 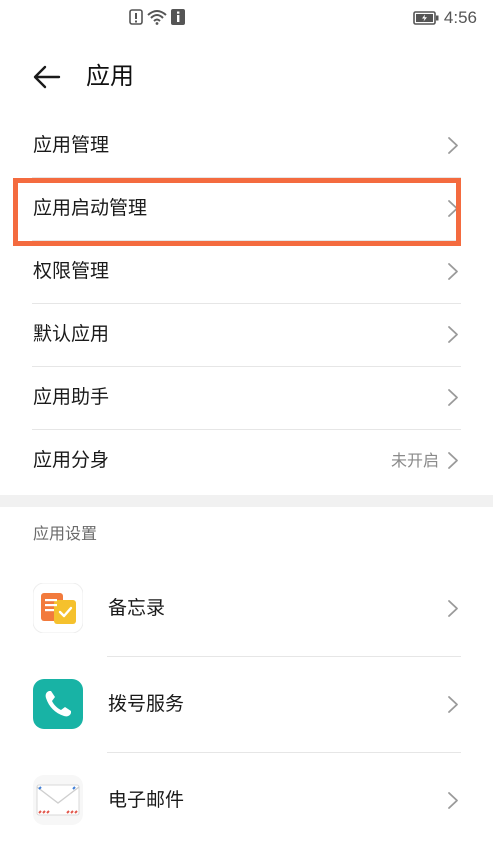 What do you see at coordinates (71, 145) in the screenshot?
I see `menu-item-label: 应用管理` at bounding box center [71, 145].